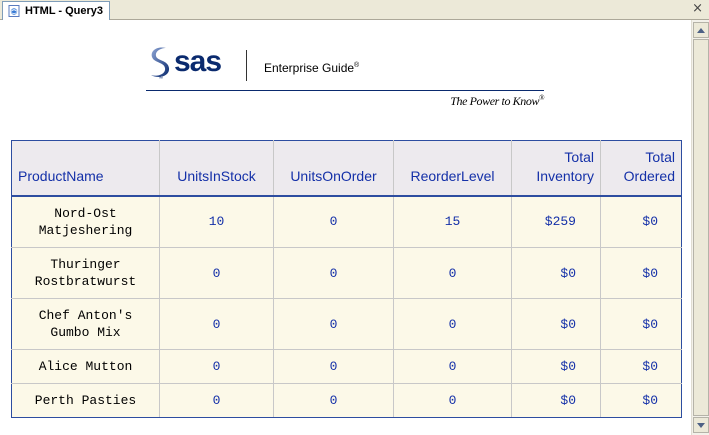 Image resolution: width=709 pixels, height=435 pixels. I want to click on units-in-stock-cell: 10, so click(216, 221).